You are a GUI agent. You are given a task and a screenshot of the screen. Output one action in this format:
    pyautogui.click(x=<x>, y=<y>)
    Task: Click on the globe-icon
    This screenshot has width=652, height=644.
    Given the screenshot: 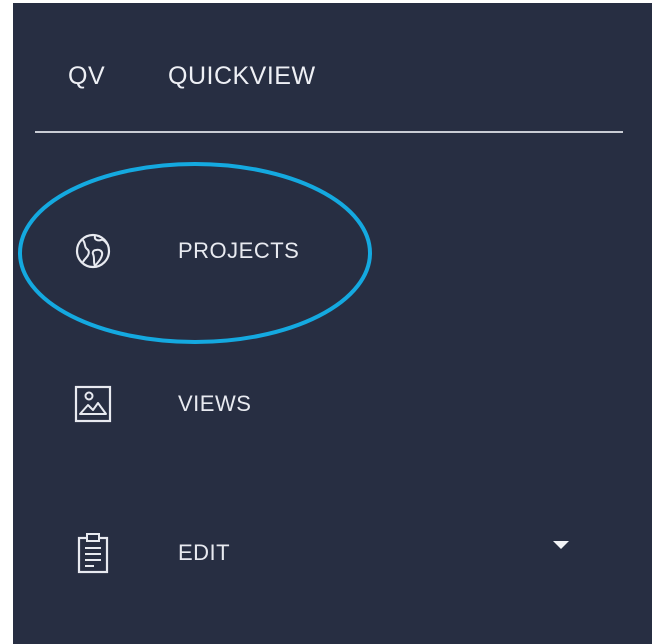 What is the action you would take?
    pyautogui.click(x=93, y=251)
    